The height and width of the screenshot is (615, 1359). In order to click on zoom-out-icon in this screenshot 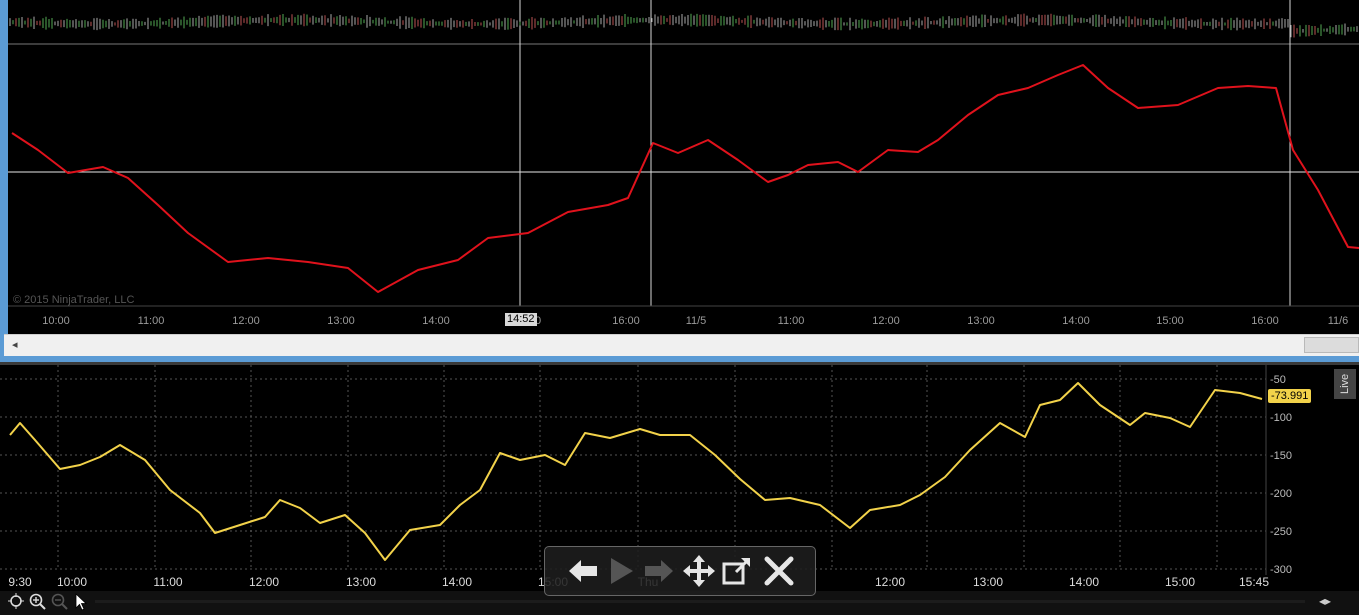, I will do `click(60, 604)`.